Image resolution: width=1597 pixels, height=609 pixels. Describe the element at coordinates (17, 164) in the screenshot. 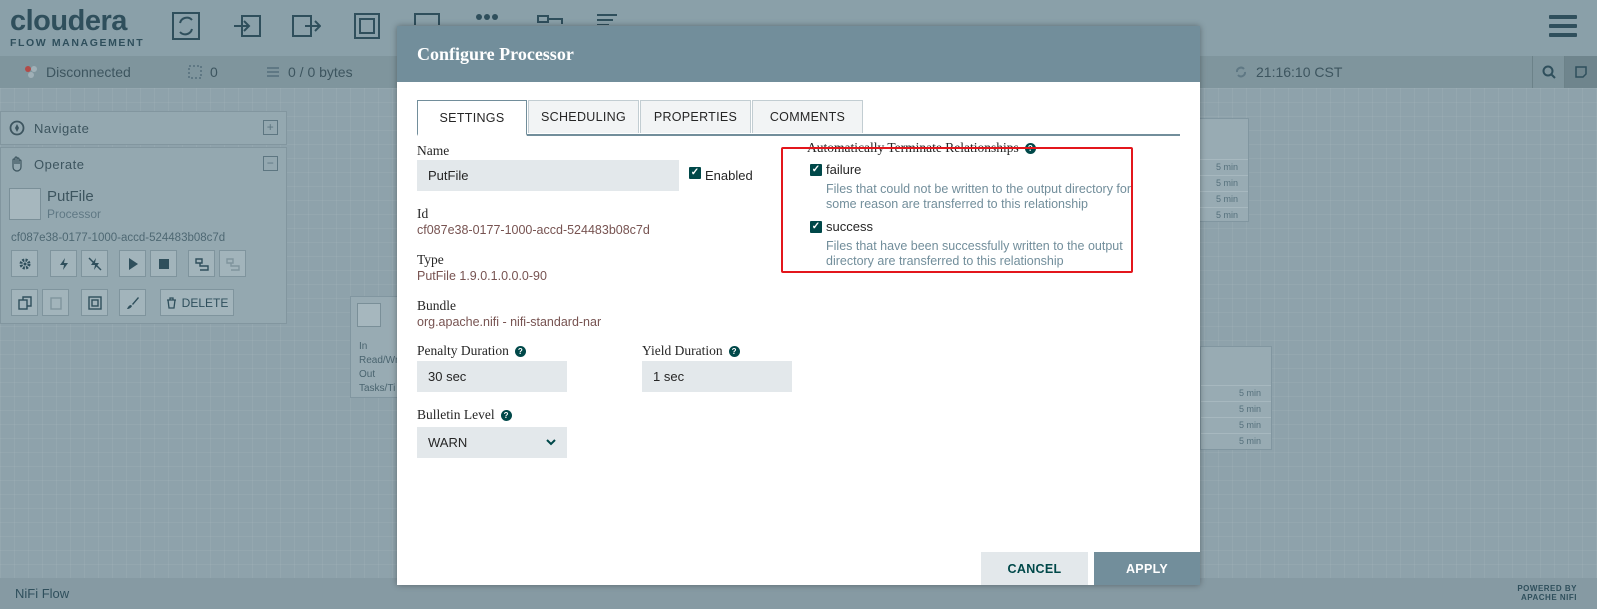

I see `hand-icon` at that location.